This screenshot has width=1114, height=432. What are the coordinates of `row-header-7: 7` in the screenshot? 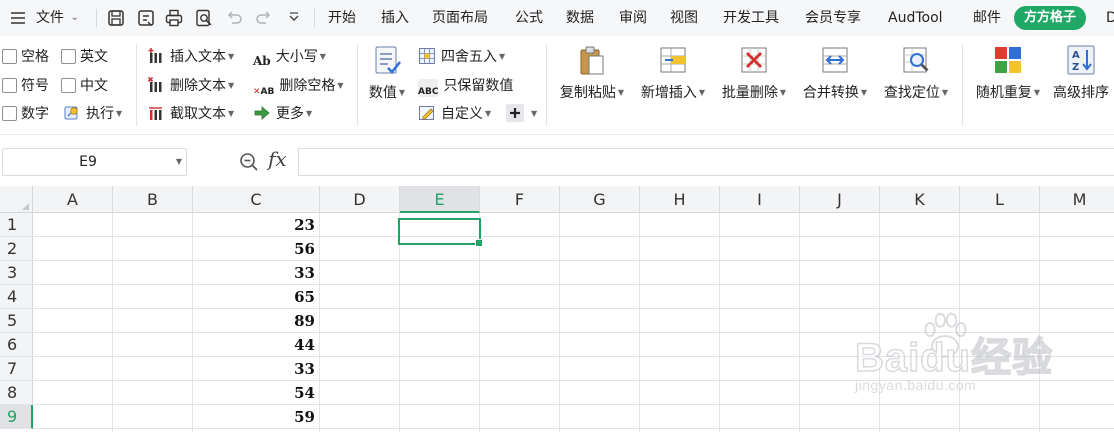 It's located at (16, 369).